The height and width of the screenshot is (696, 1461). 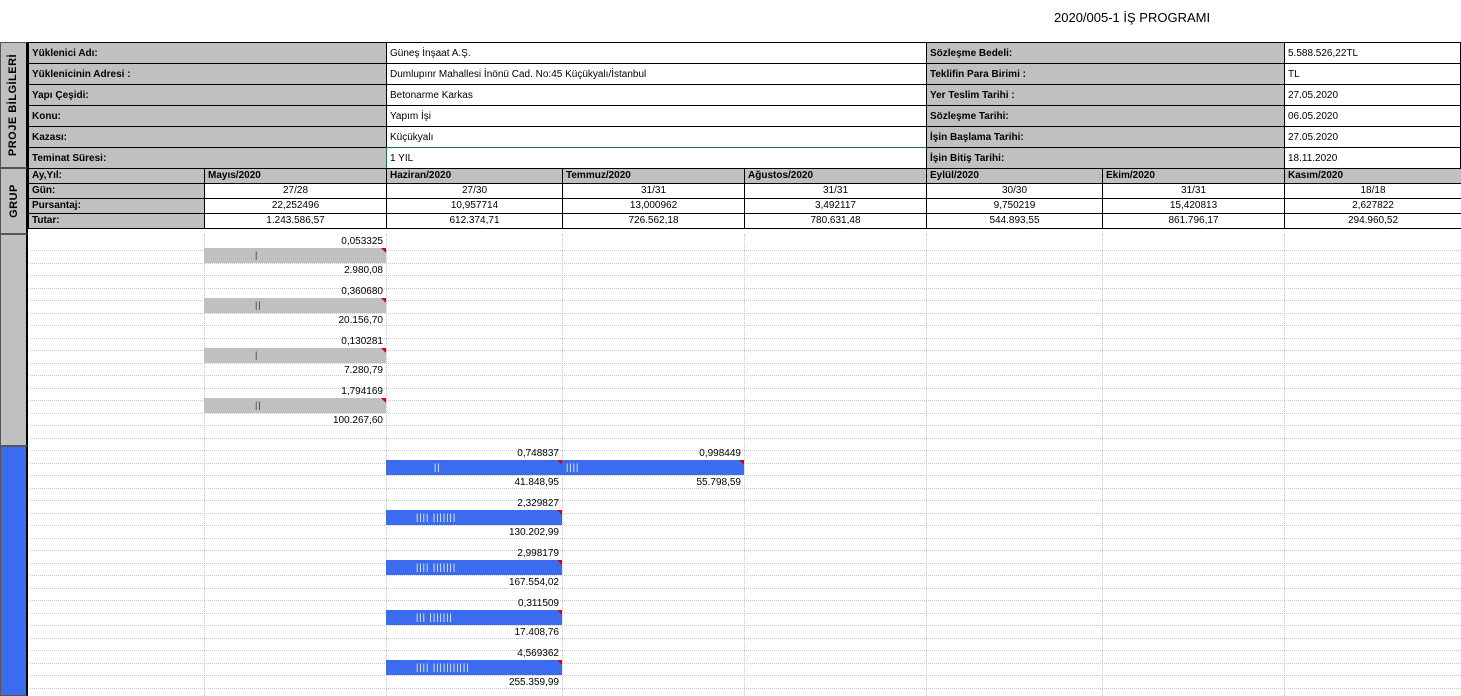 What do you see at coordinates (1372, 191) in the screenshot?
I see `month-gun-6: 18/18` at bounding box center [1372, 191].